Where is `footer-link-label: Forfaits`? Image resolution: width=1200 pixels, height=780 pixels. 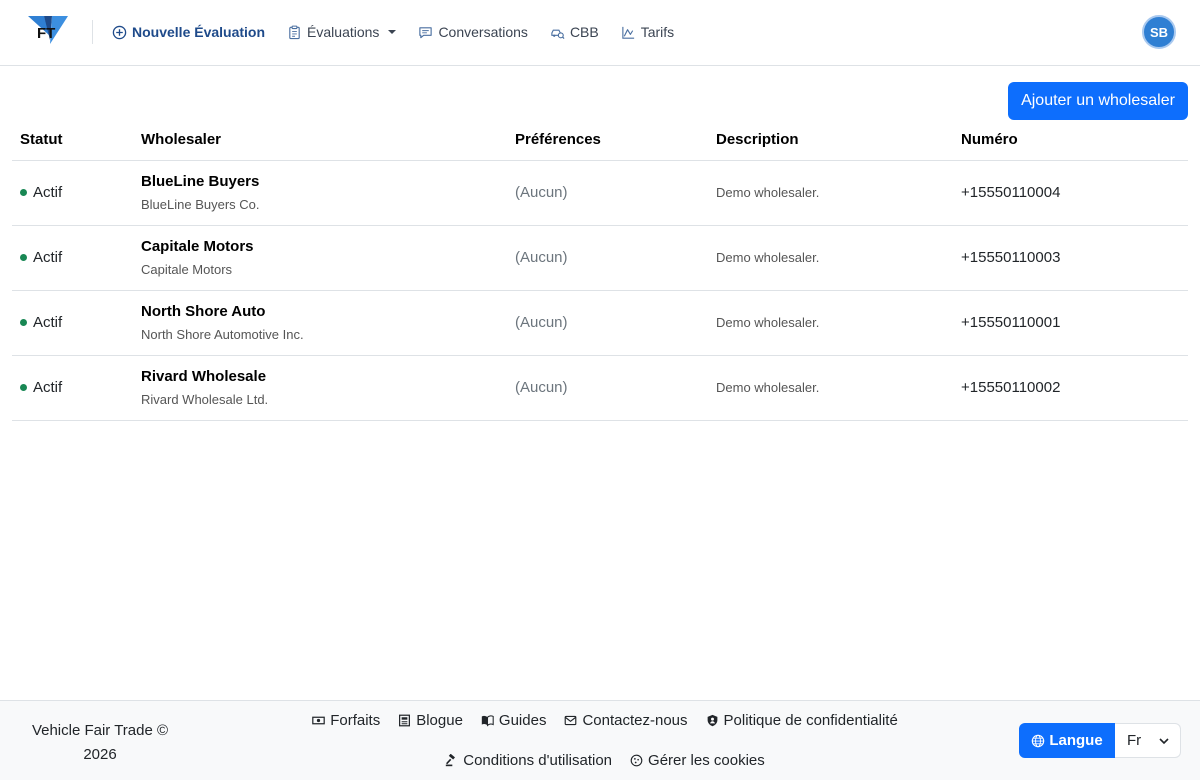 footer-link-label: Forfaits is located at coordinates (355, 720).